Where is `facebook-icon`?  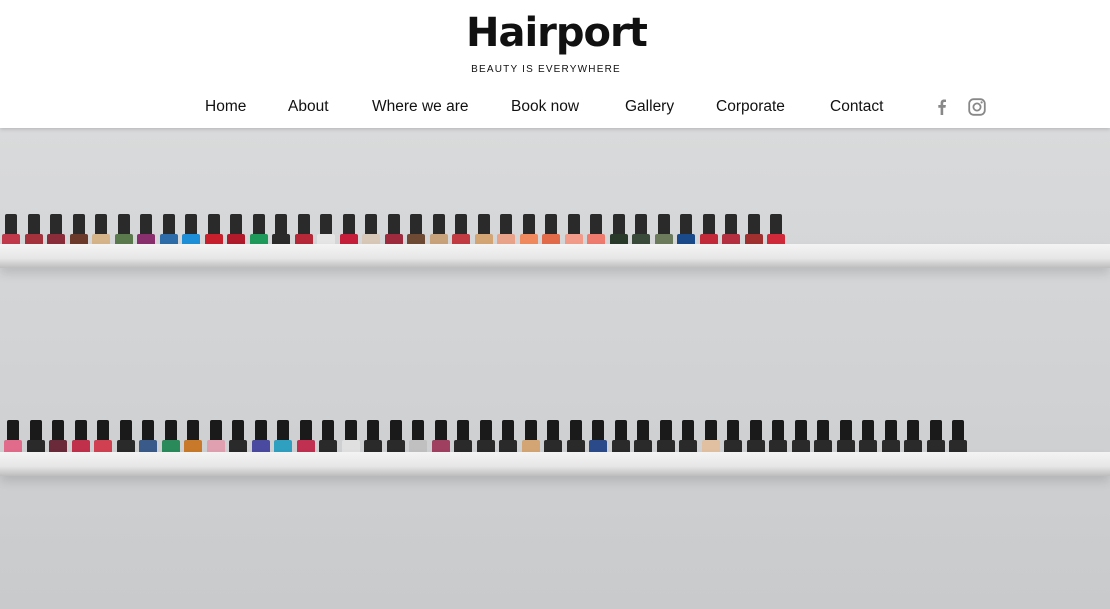 facebook-icon is located at coordinates (942, 107).